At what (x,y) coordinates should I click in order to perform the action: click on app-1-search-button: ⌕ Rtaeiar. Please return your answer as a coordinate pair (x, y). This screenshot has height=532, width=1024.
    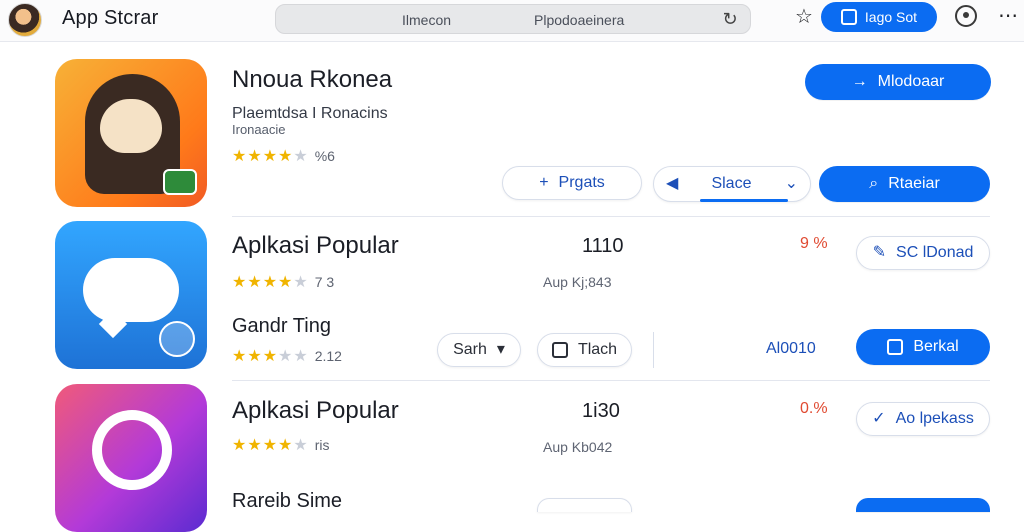
    Looking at the image, I should click on (904, 184).